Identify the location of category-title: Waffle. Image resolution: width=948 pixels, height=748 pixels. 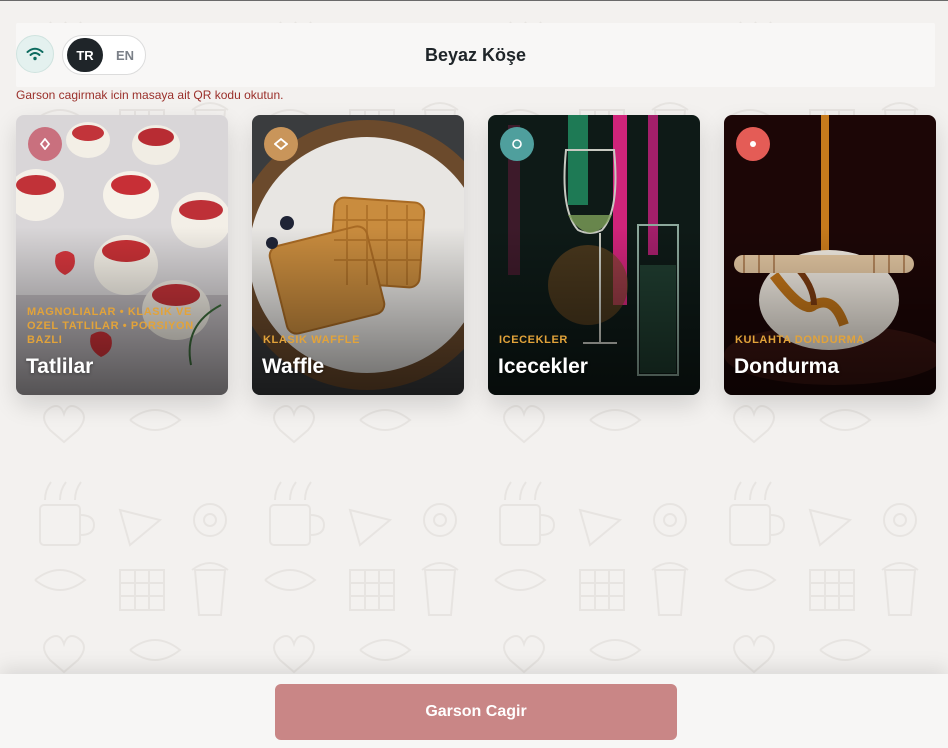
(293, 366).